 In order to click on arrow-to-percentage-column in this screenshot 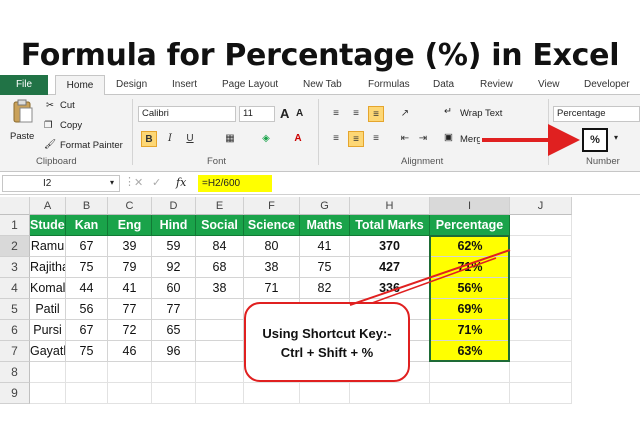, I will do `click(430, 277)`.